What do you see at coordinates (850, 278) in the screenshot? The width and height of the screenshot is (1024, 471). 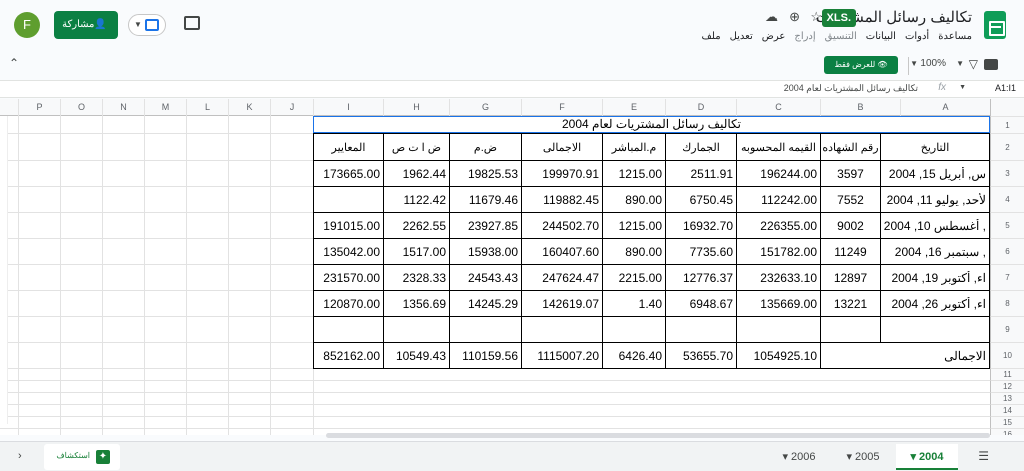 I see `table-cell: 12897` at bounding box center [850, 278].